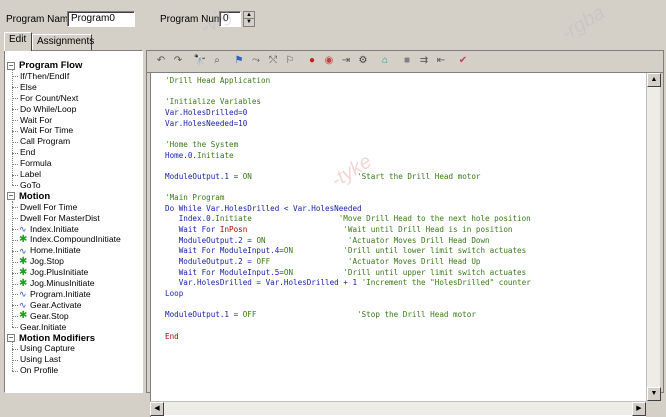 This screenshot has height=417, width=666. Describe the element at coordinates (46, 130) in the screenshot. I see `tree-item: Wait For Time` at that location.